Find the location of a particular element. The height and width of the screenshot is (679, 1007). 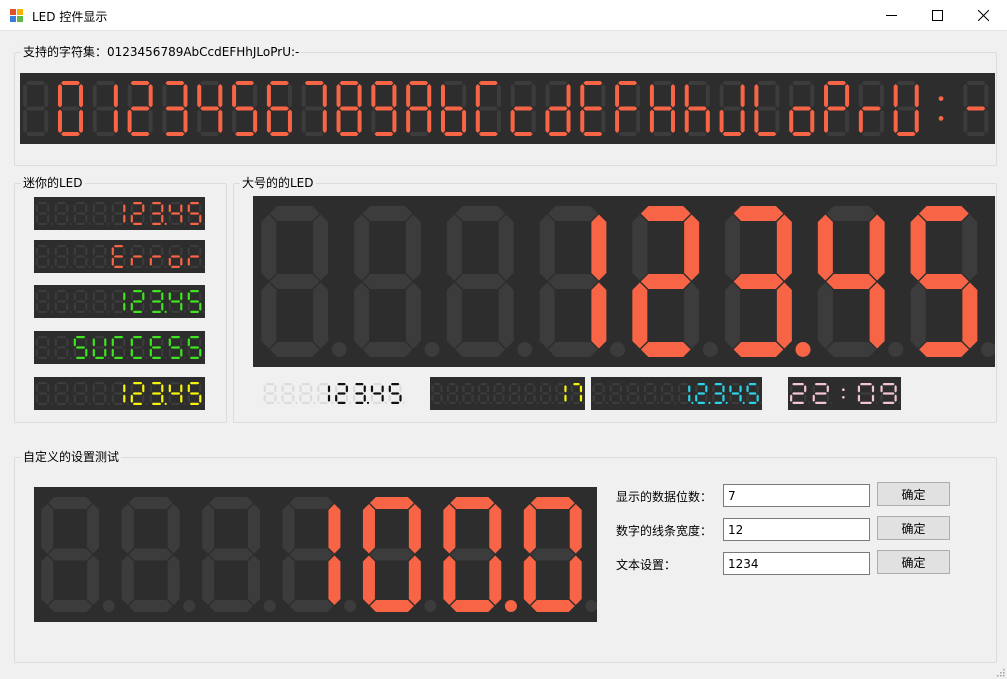

digit-count-confirm-button: 确定 is located at coordinates (913, 494).